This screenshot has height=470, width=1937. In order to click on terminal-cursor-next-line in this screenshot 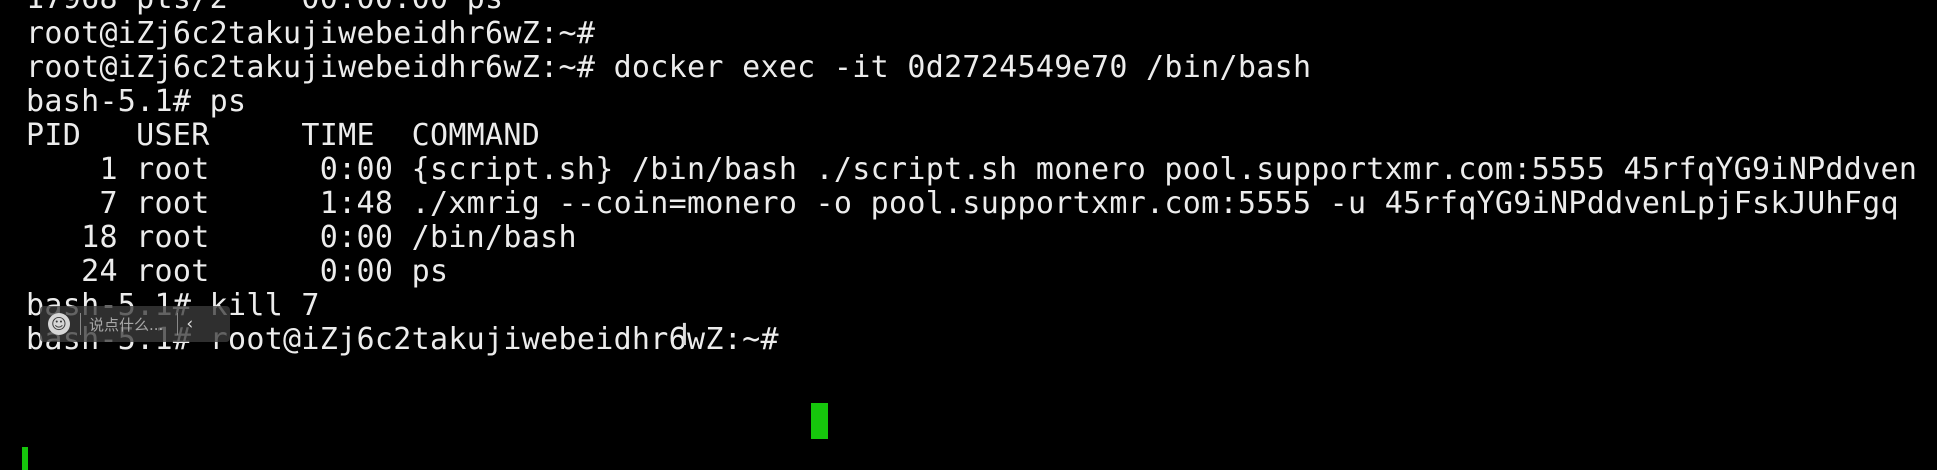, I will do `click(25, 458)`.